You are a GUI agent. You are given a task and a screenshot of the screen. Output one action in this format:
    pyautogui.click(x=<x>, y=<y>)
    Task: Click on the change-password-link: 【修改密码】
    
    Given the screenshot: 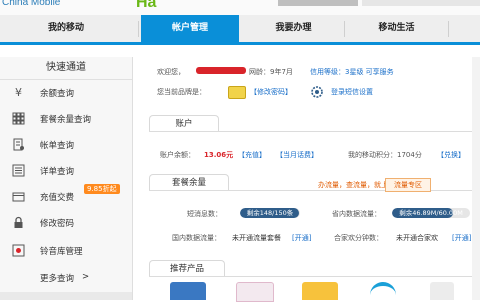 What is the action you would take?
    pyautogui.click(x=271, y=92)
    